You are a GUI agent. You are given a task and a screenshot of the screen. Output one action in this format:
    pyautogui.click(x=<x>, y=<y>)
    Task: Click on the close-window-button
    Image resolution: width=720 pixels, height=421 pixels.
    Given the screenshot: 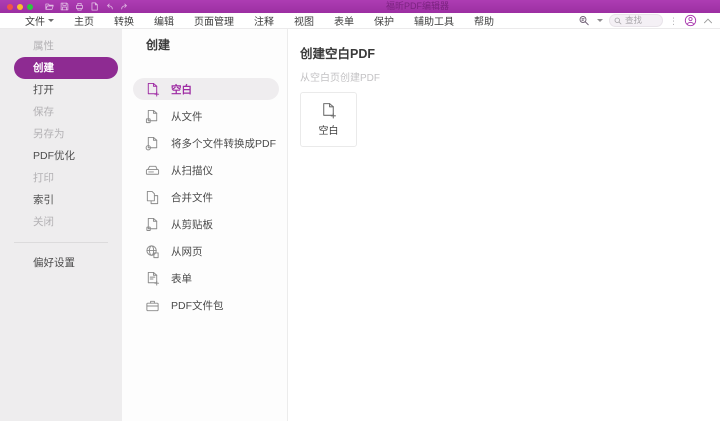 What is the action you would take?
    pyautogui.click(x=10, y=6)
    